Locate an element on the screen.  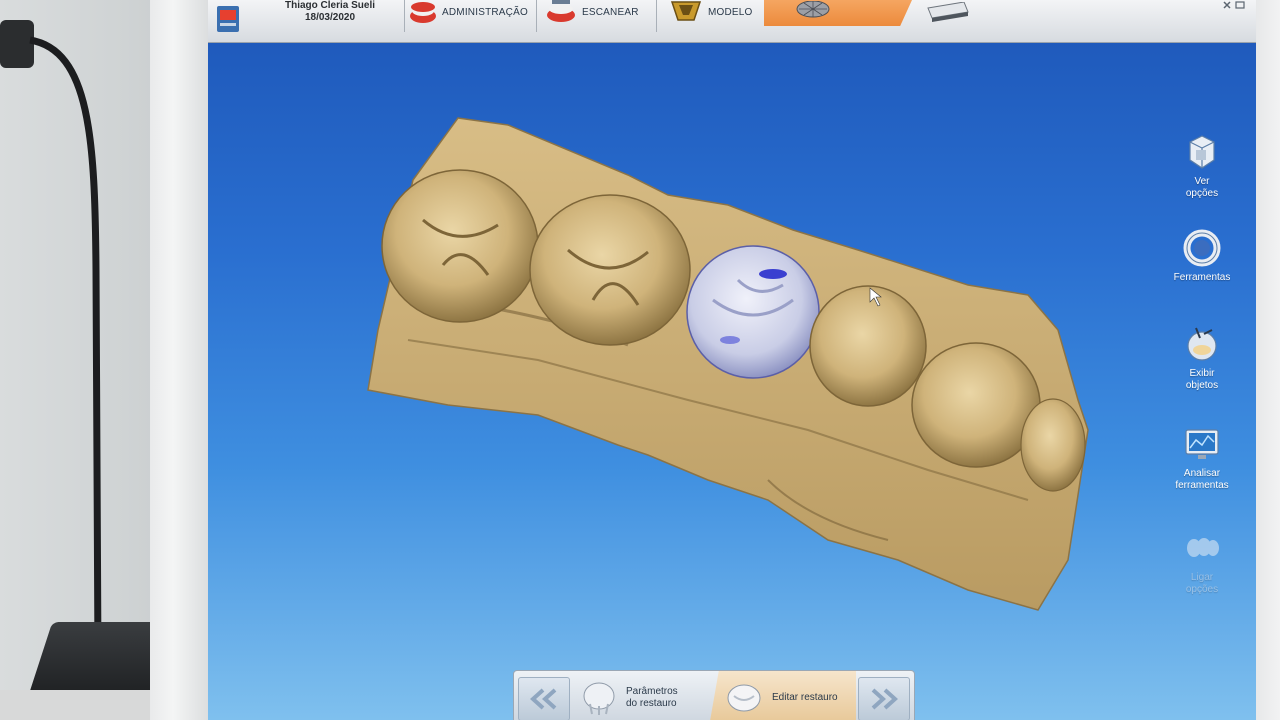
objects-icon is located at coordinates (1202, 344).